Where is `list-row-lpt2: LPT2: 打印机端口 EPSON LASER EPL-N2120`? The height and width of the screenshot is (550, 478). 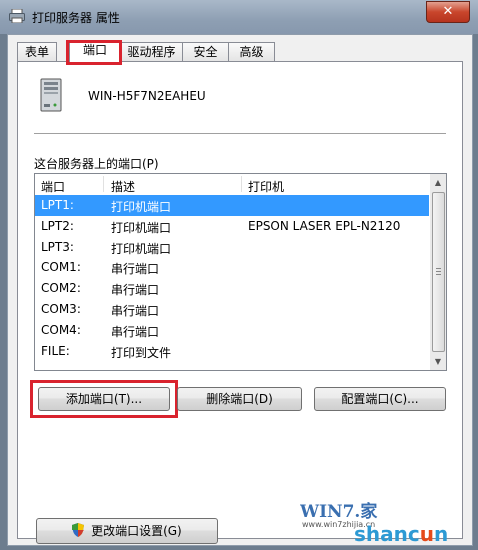 list-row-lpt2: LPT2: 打印机端口 EPSON LASER EPL-N2120 is located at coordinates (232, 226).